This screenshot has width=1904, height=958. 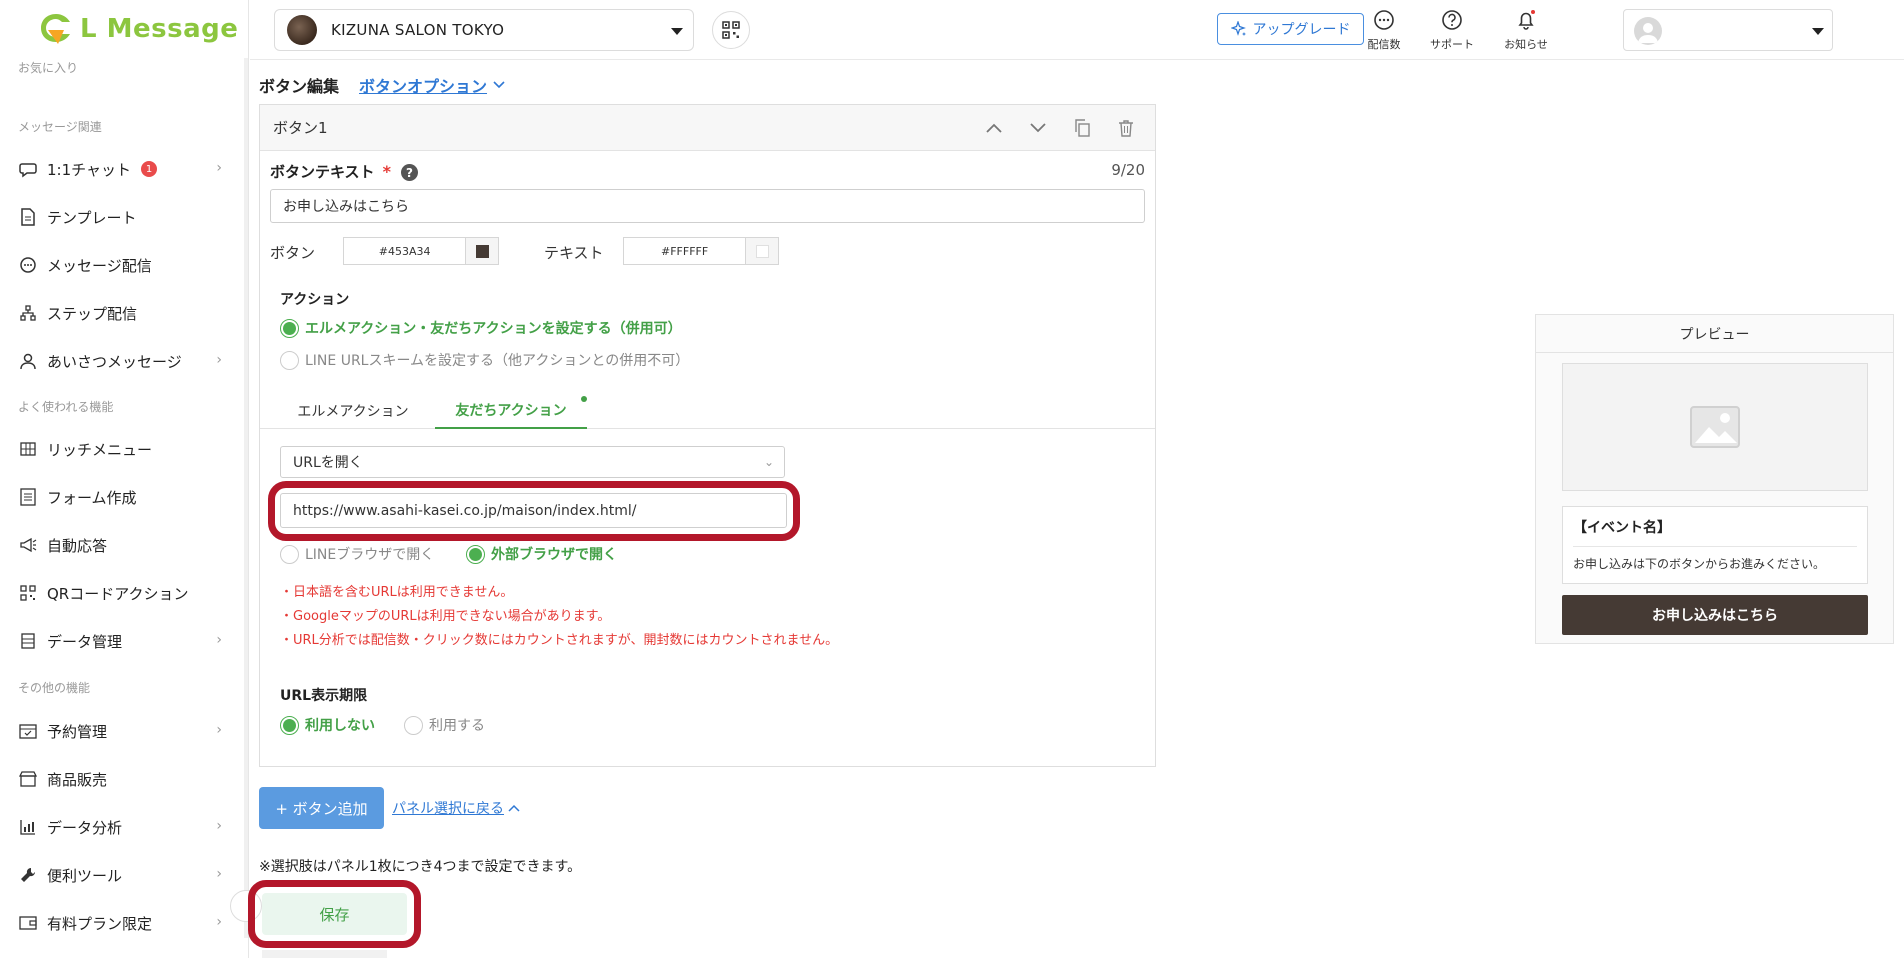 I want to click on swatch-fill, so click(x=482, y=251).